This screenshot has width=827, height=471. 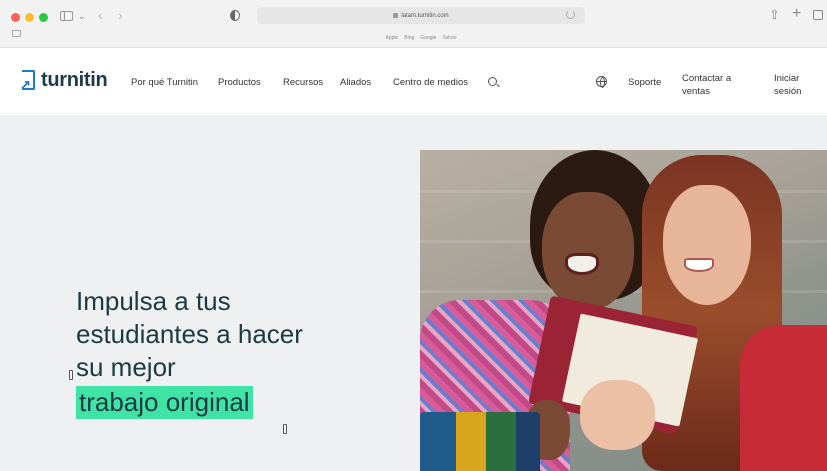 What do you see at coordinates (100, 15) in the screenshot?
I see `back-arrow-icon: ‹` at bounding box center [100, 15].